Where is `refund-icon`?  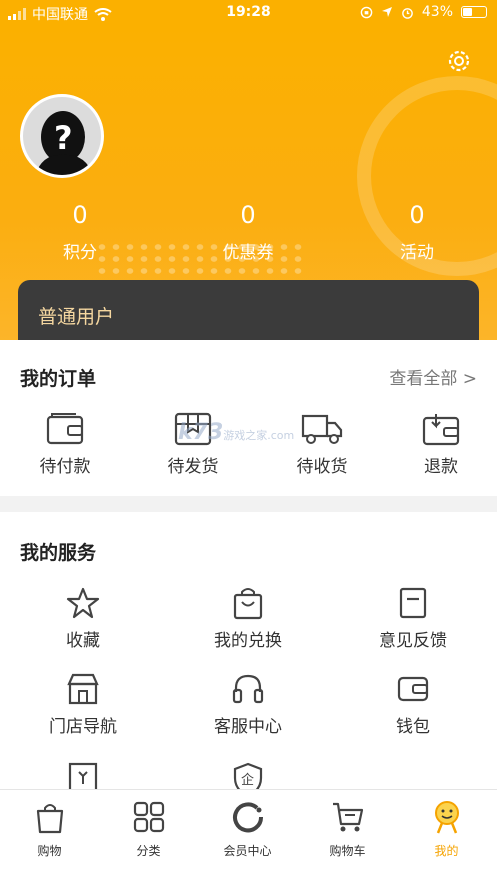
refund-icon is located at coordinates (441, 430).